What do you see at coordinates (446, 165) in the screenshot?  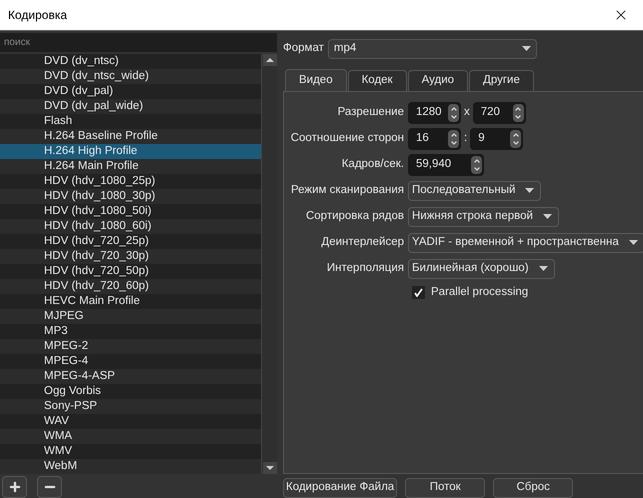 I see `spin-box: 59,940` at bounding box center [446, 165].